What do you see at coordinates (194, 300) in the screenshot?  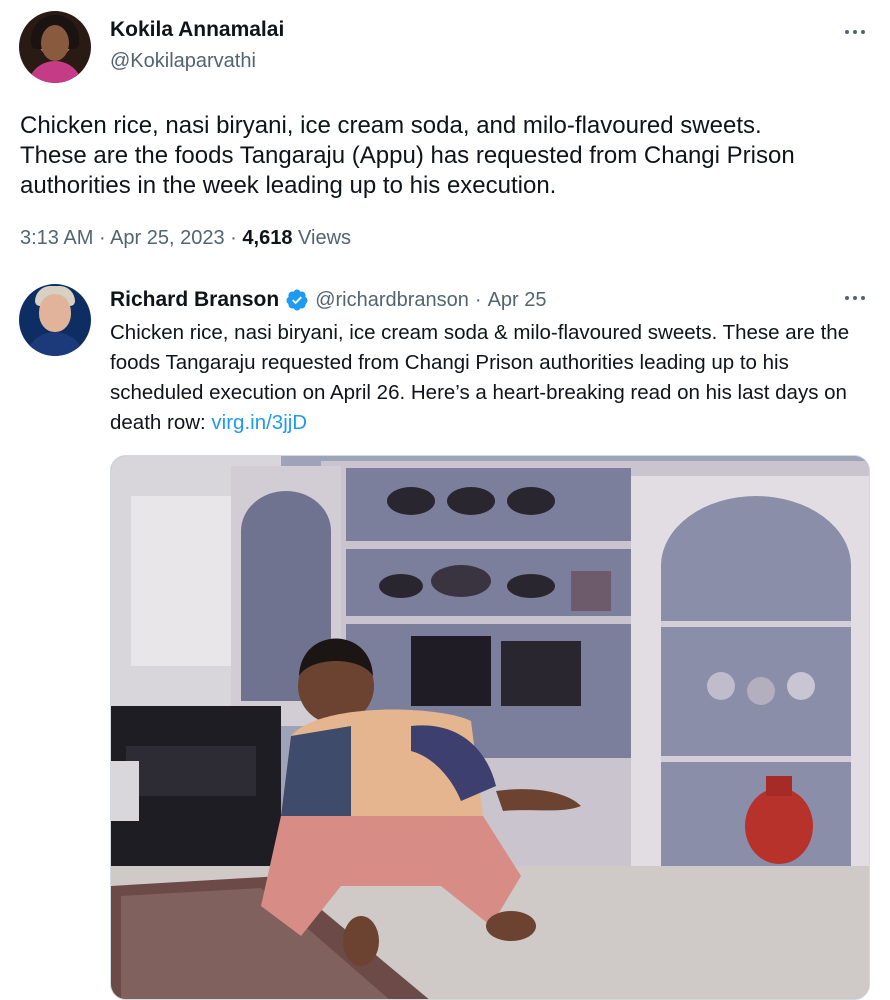 I see `quoted-author-display-name: Richard Branson` at bounding box center [194, 300].